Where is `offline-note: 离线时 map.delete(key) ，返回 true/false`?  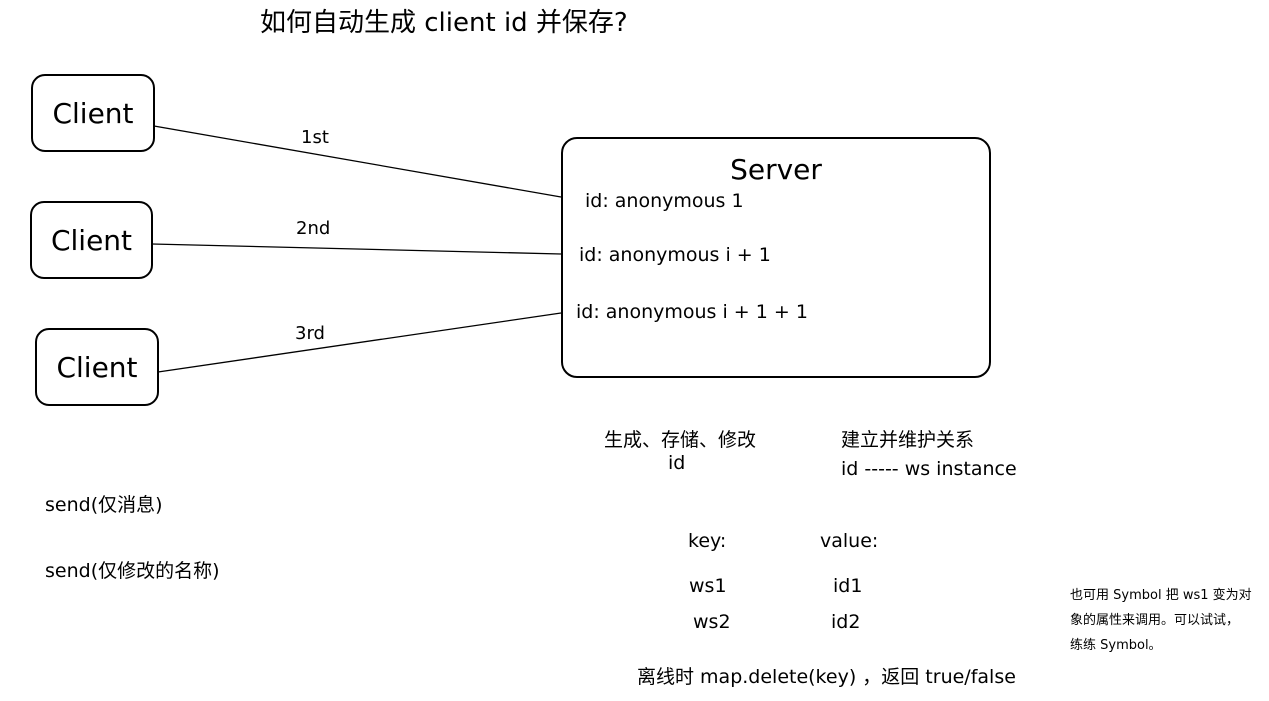 offline-note: 离线时 map.delete(key) ，返回 true/false is located at coordinates (826, 677).